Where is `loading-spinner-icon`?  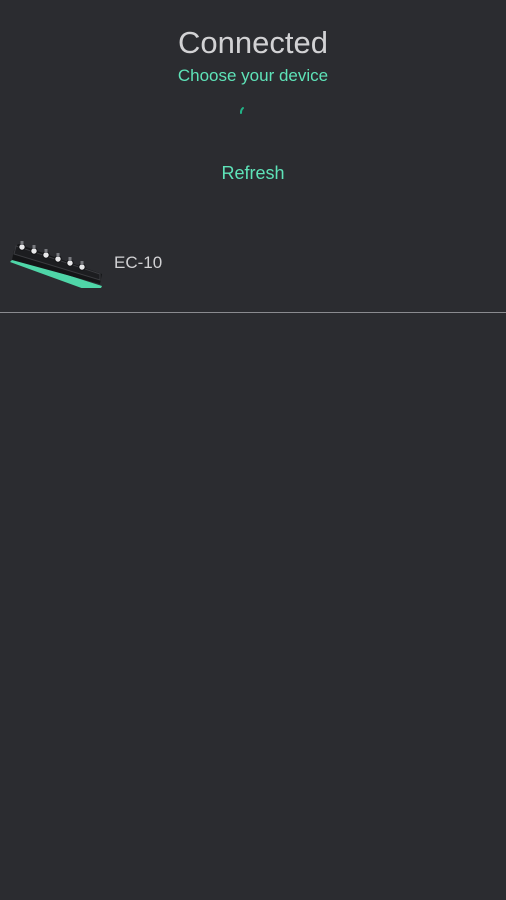
loading-spinner-icon is located at coordinates (242, 110).